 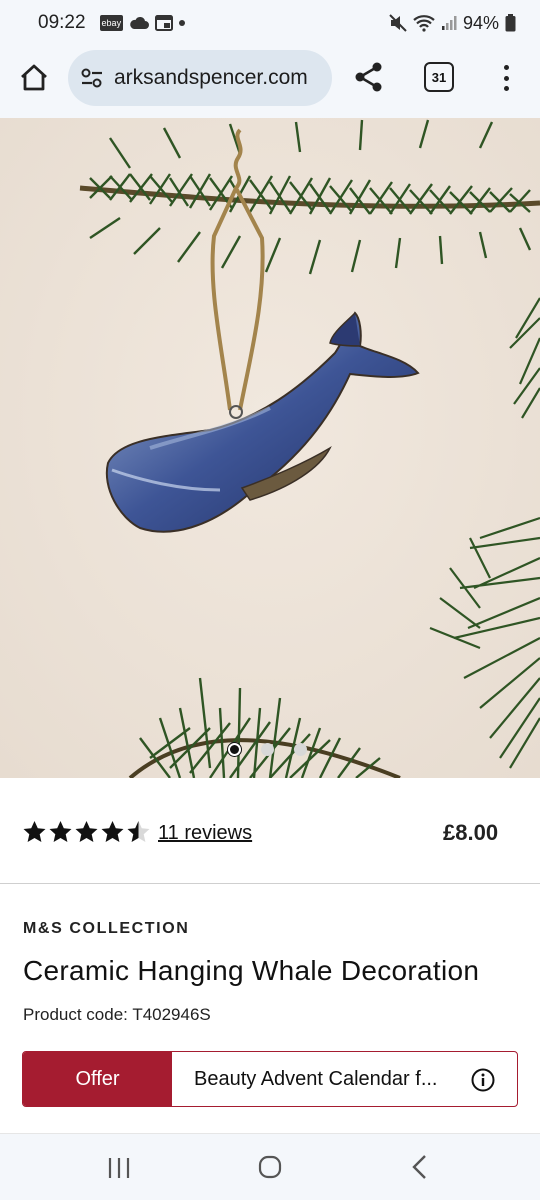 I want to click on back-icon, so click(x=420, y=1167).